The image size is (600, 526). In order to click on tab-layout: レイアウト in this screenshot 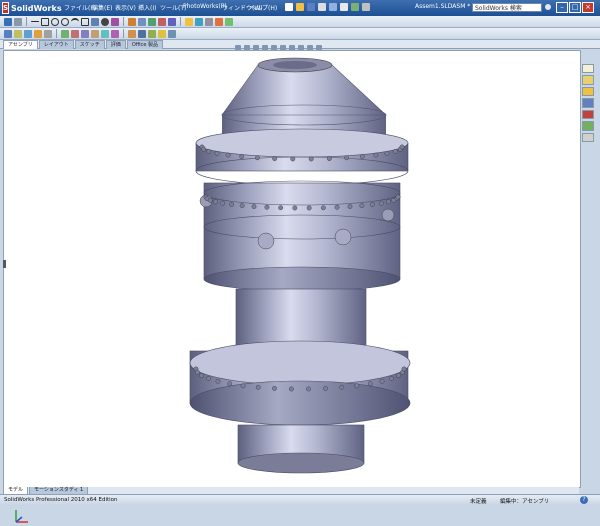, I will do `click(56, 44)`.